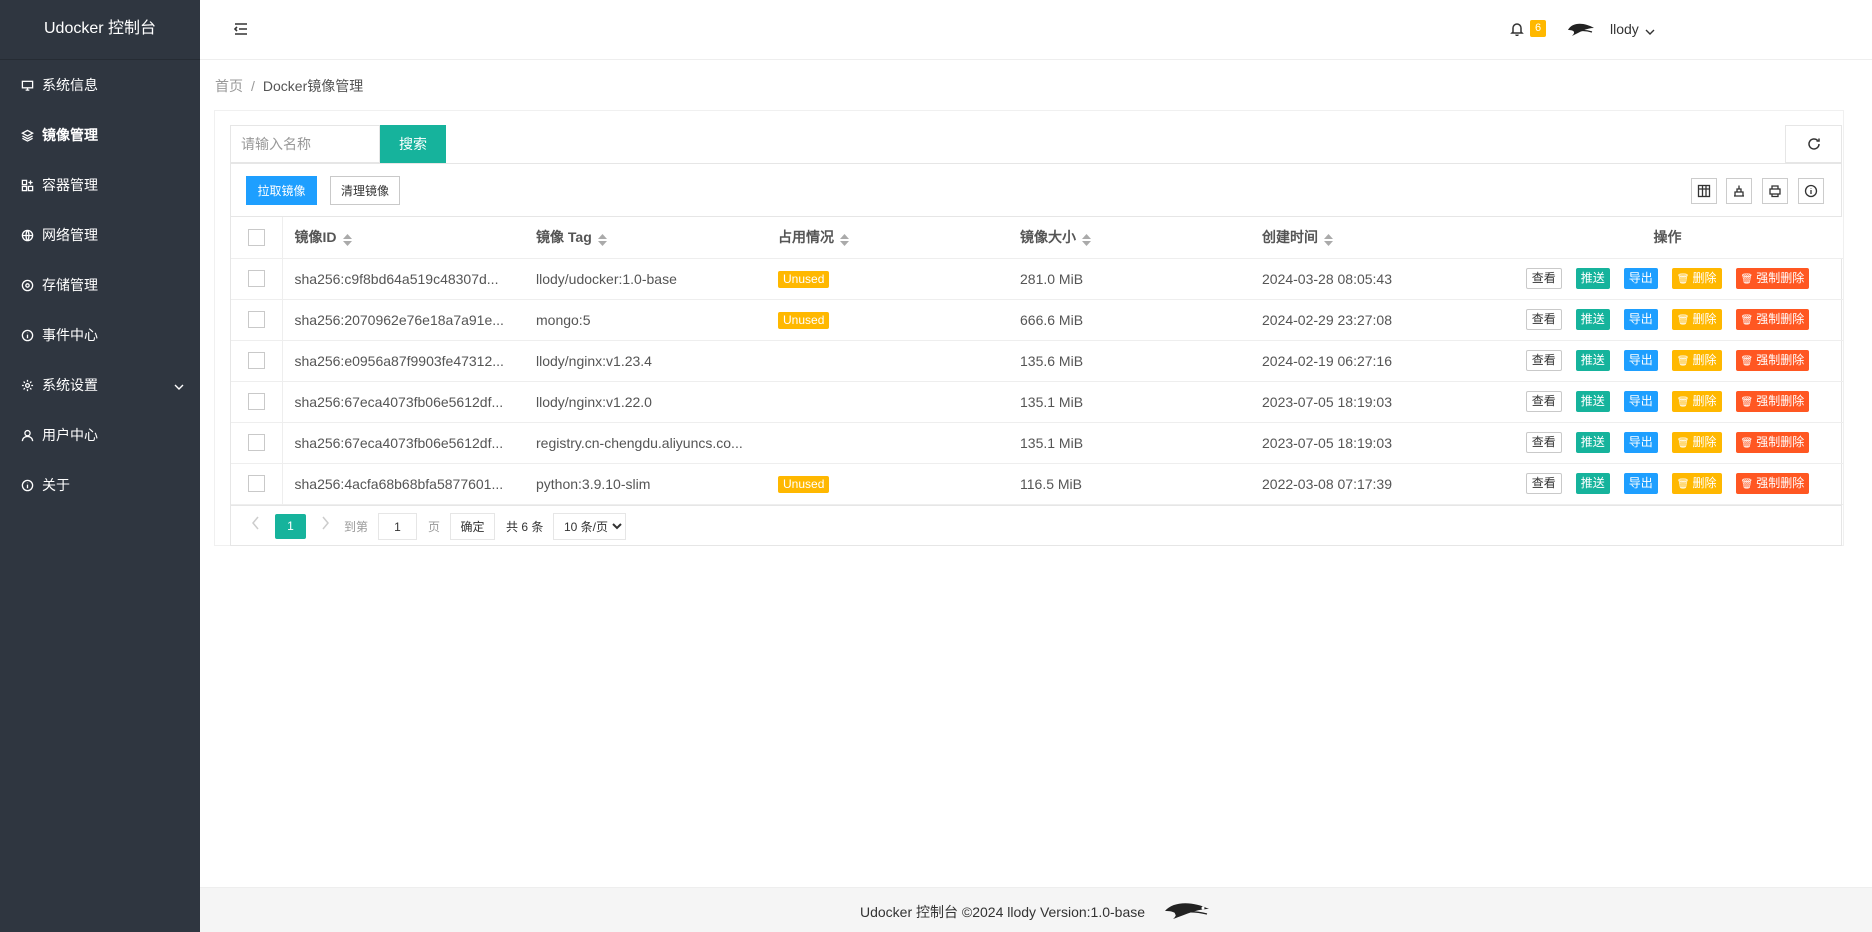  I want to click on sidebar-item-label: 网络管理, so click(70, 235).